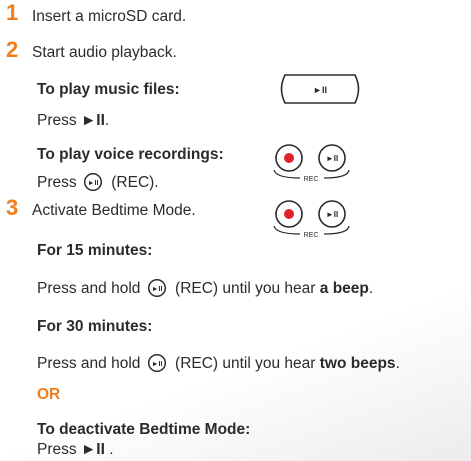 The width and height of the screenshot is (471, 461). What do you see at coordinates (89, 288) in the screenshot?
I see `min15-press-text: Press and hold` at bounding box center [89, 288].